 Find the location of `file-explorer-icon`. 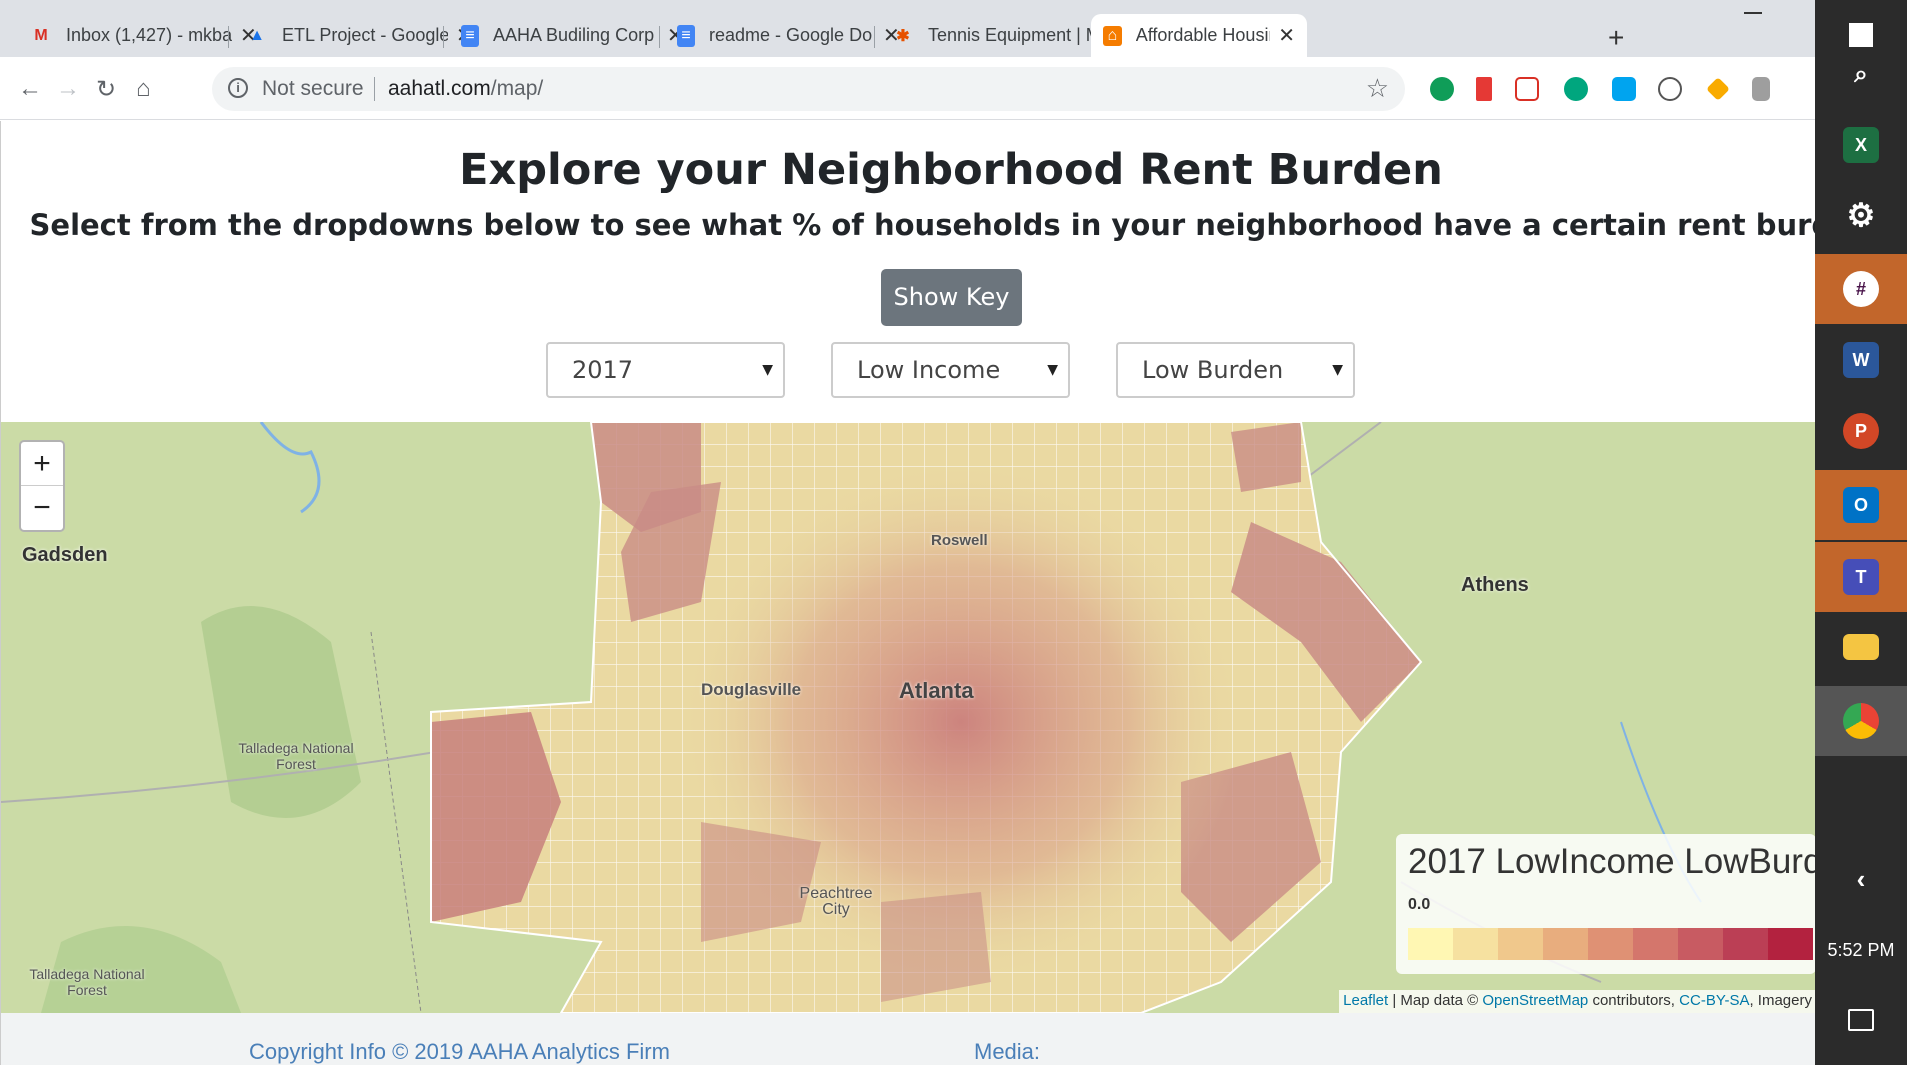

file-explorer-icon is located at coordinates (1861, 647).